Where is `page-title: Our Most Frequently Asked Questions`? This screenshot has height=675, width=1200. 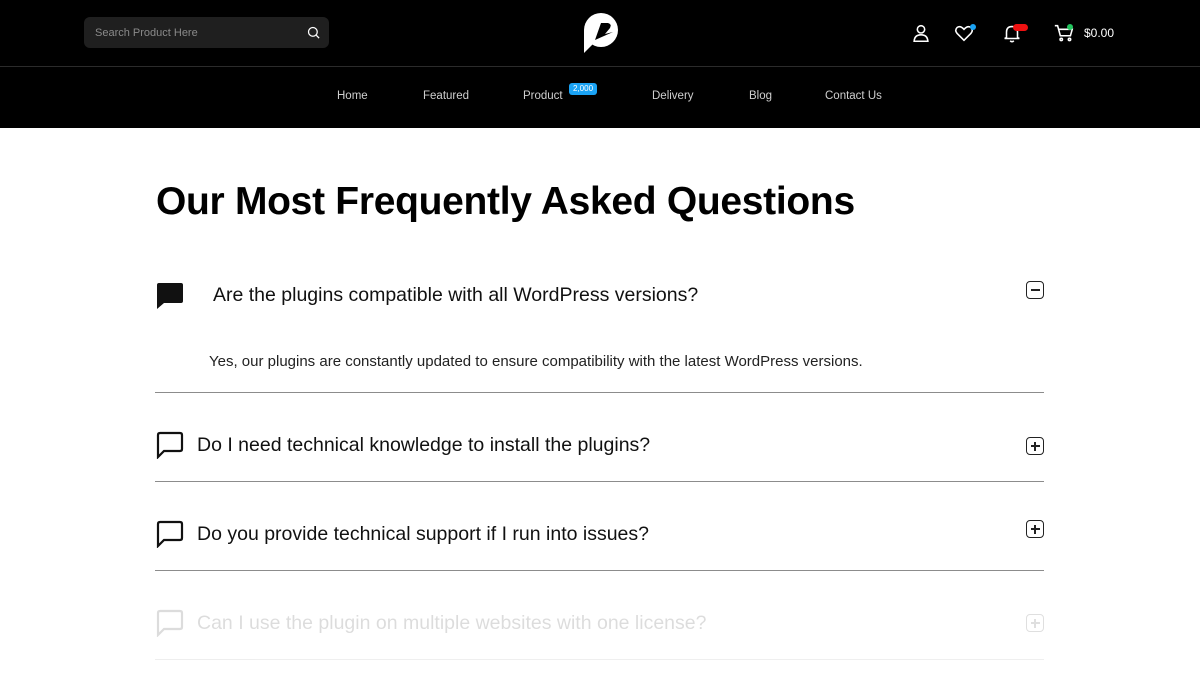
page-title: Our Most Frequently Asked Questions is located at coordinates (505, 201).